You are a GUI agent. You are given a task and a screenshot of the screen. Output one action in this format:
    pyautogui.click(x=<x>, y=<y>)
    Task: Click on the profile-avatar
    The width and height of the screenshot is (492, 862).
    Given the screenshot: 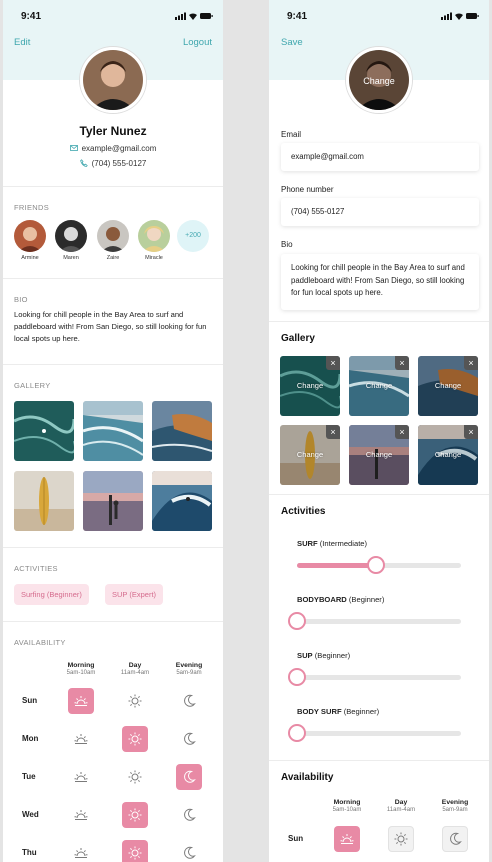 What is the action you would take?
    pyautogui.click(x=113, y=80)
    